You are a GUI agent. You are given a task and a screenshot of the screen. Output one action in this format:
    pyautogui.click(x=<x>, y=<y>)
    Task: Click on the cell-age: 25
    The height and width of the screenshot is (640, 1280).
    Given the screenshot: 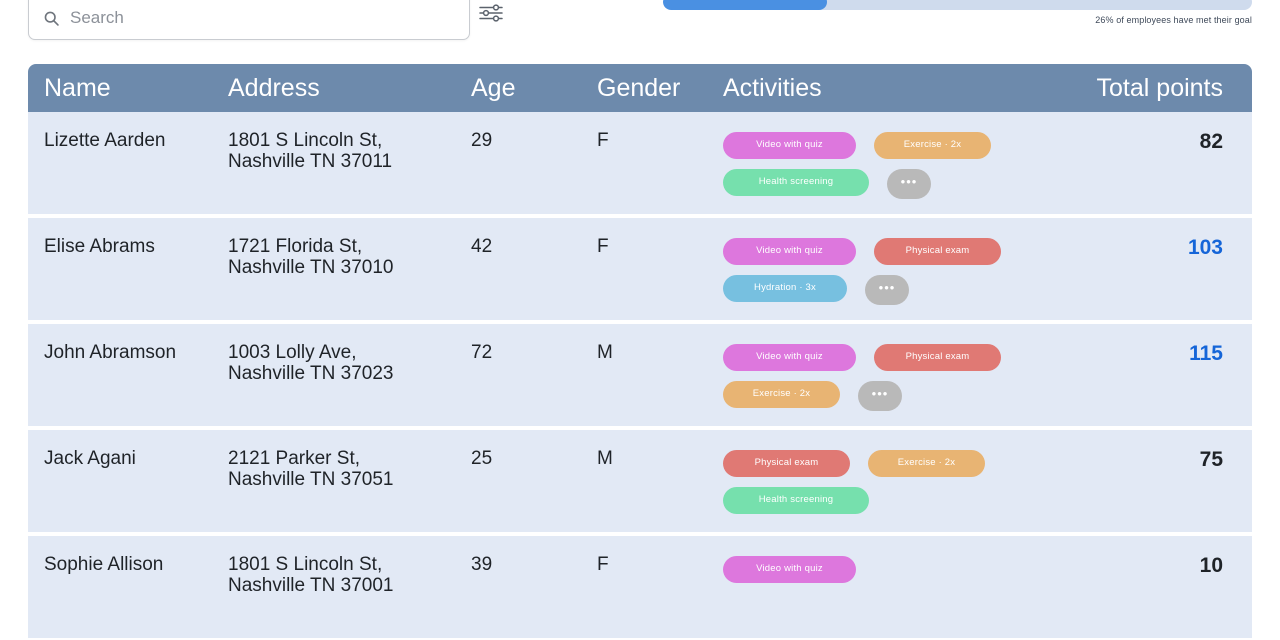 What is the action you would take?
    pyautogui.click(x=482, y=458)
    